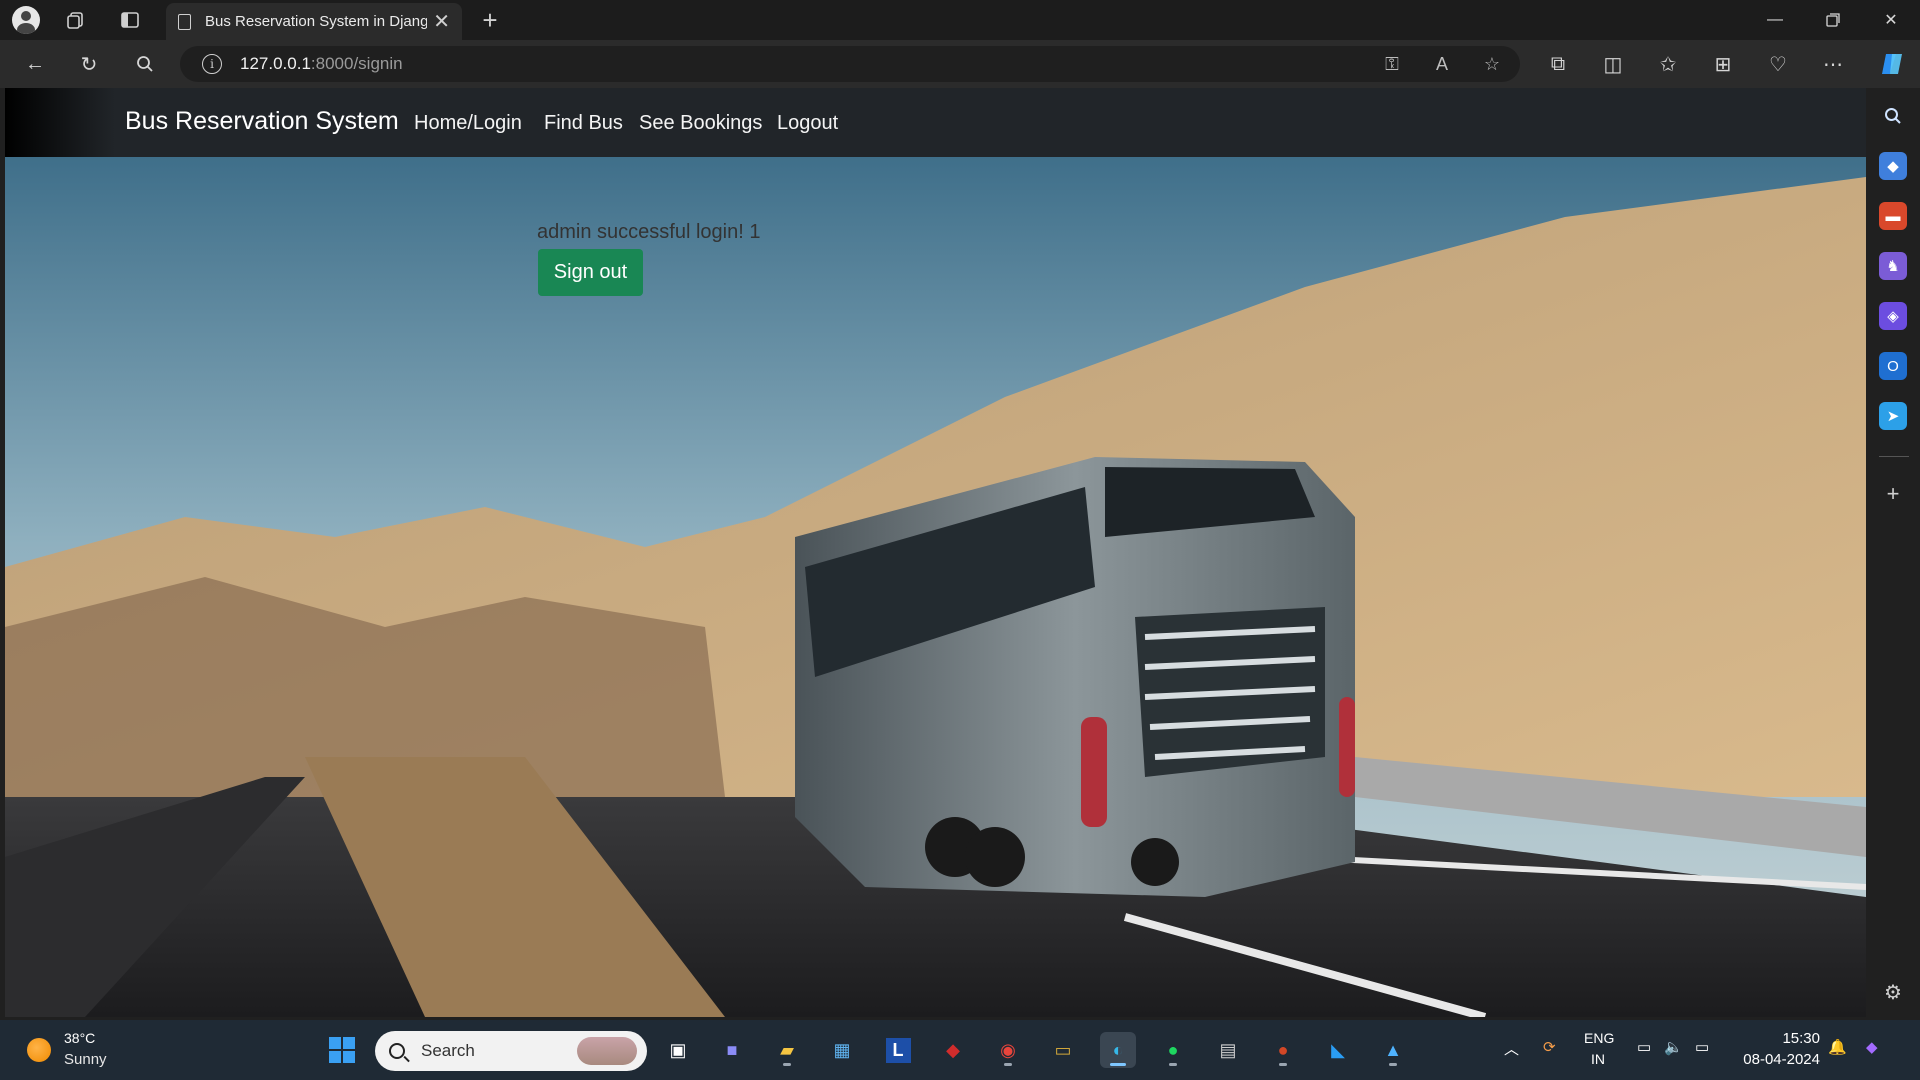  What do you see at coordinates (1668, 64) in the screenshot?
I see `favorites-icon: ✩` at bounding box center [1668, 64].